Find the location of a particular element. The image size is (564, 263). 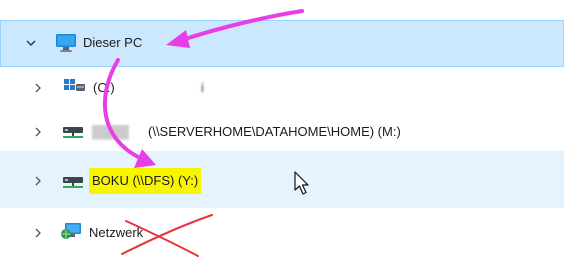

network-icon is located at coordinates (71, 231).